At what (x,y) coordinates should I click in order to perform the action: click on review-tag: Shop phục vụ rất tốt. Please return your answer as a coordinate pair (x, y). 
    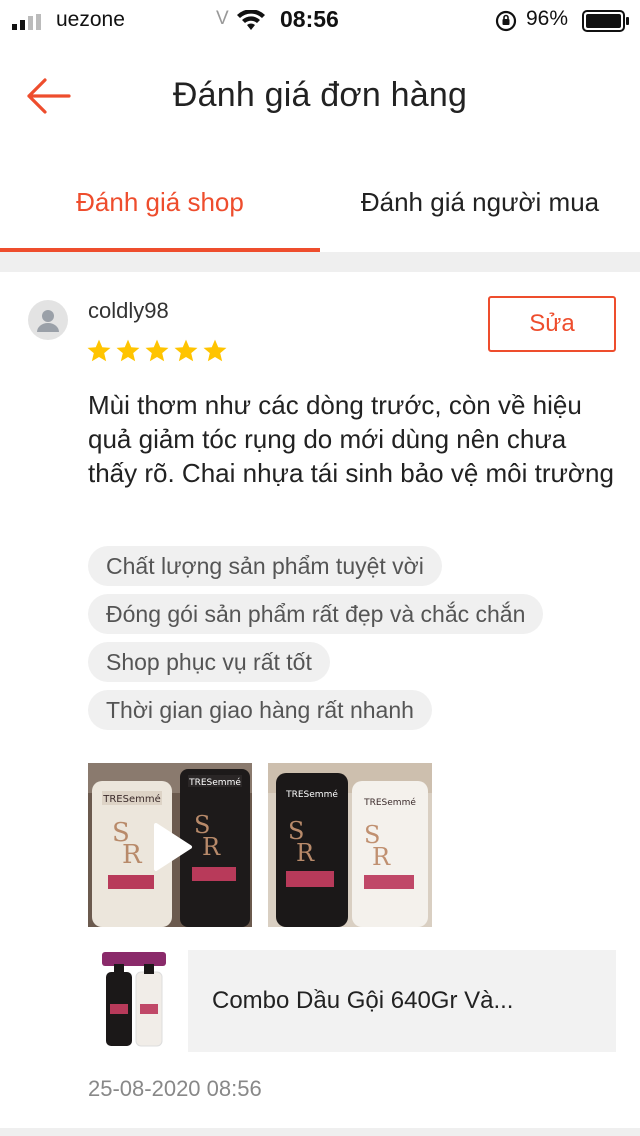
    Looking at the image, I should click on (209, 662).